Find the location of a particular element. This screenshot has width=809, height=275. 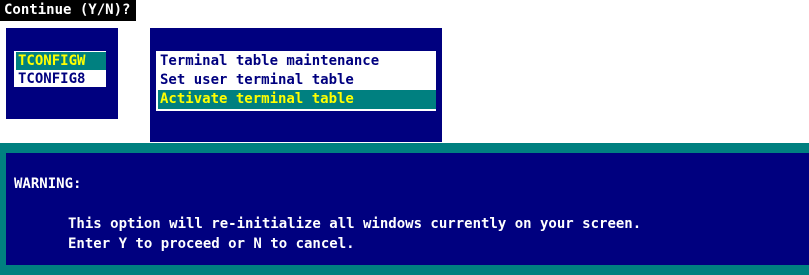

menu-item-activate-terminal-table: Activate terminal table is located at coordinates (297, 99).